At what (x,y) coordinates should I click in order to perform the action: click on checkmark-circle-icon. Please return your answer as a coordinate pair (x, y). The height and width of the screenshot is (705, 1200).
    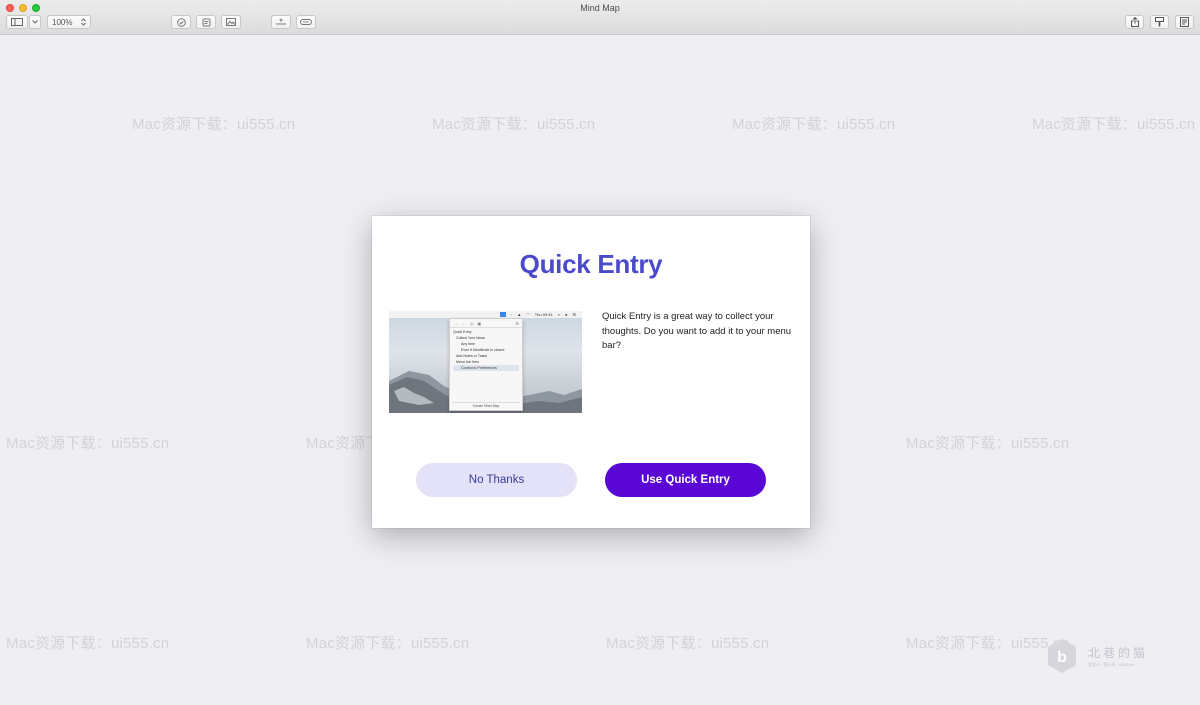
    Looking at the image, I should click on (181, 22).